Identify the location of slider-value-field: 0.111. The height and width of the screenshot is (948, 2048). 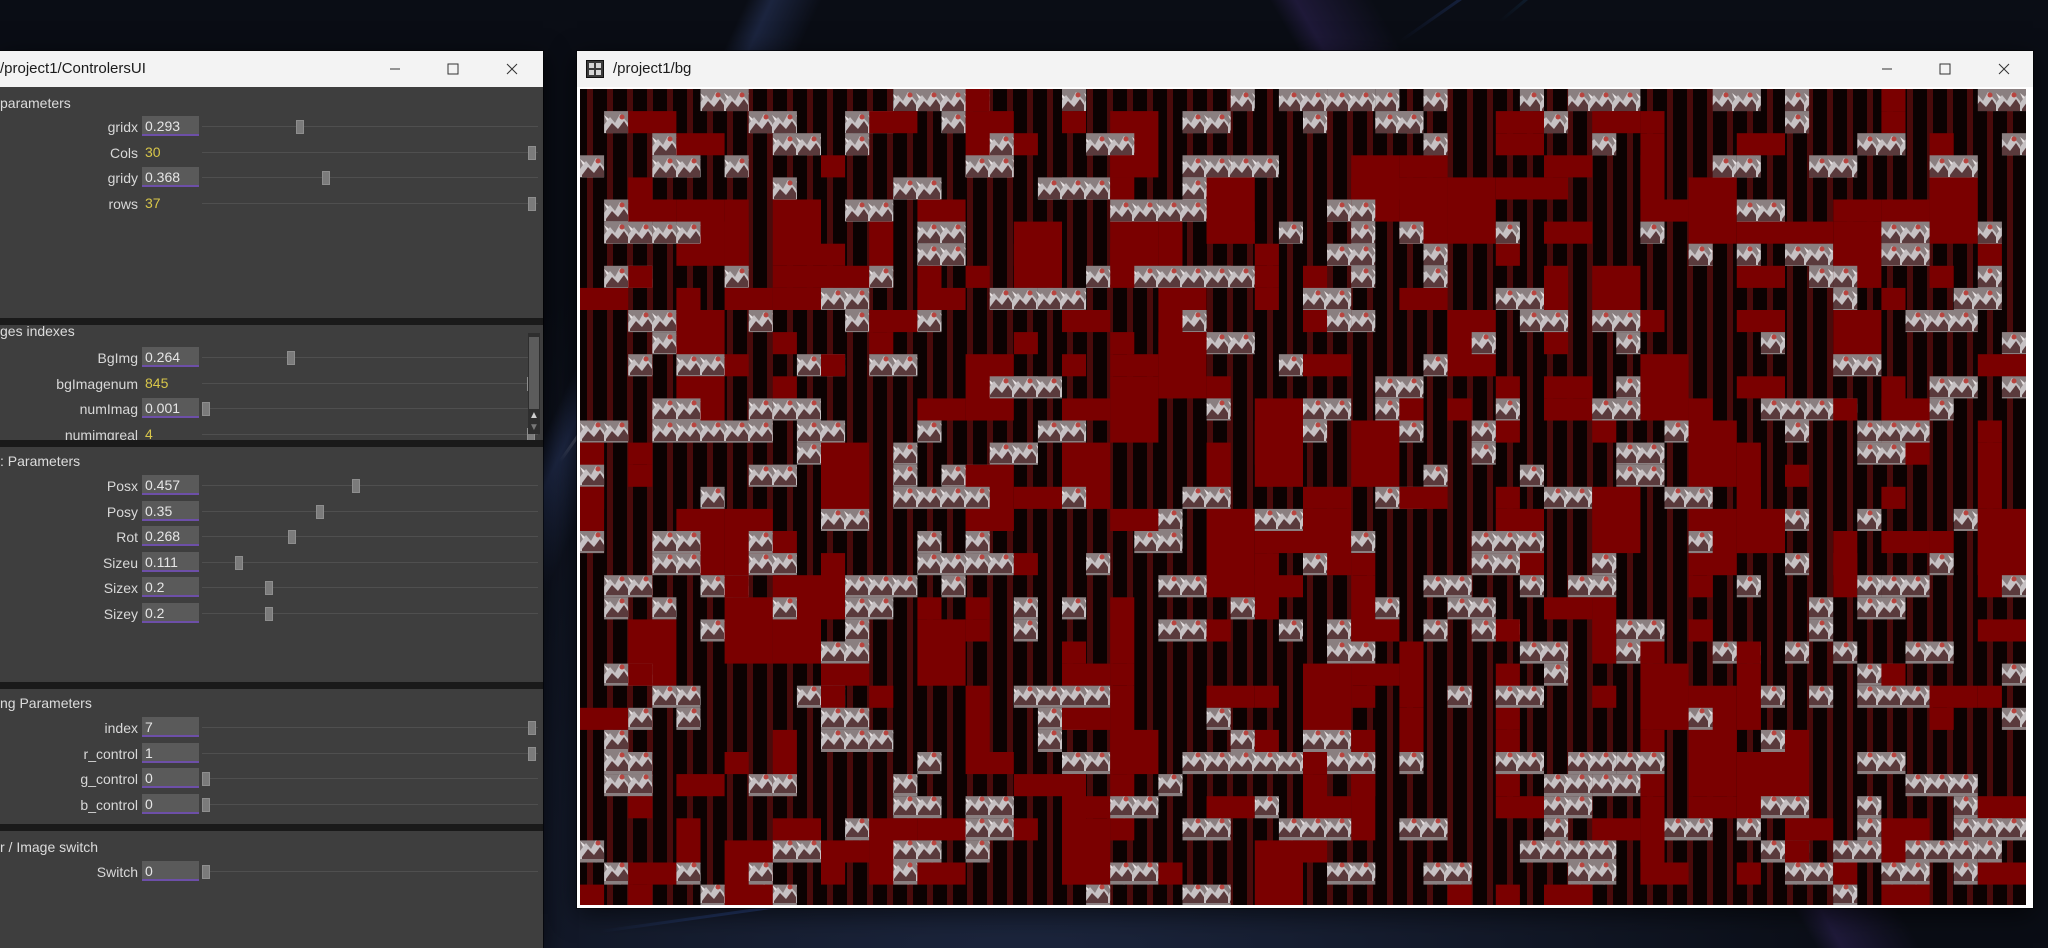
(170, 561).